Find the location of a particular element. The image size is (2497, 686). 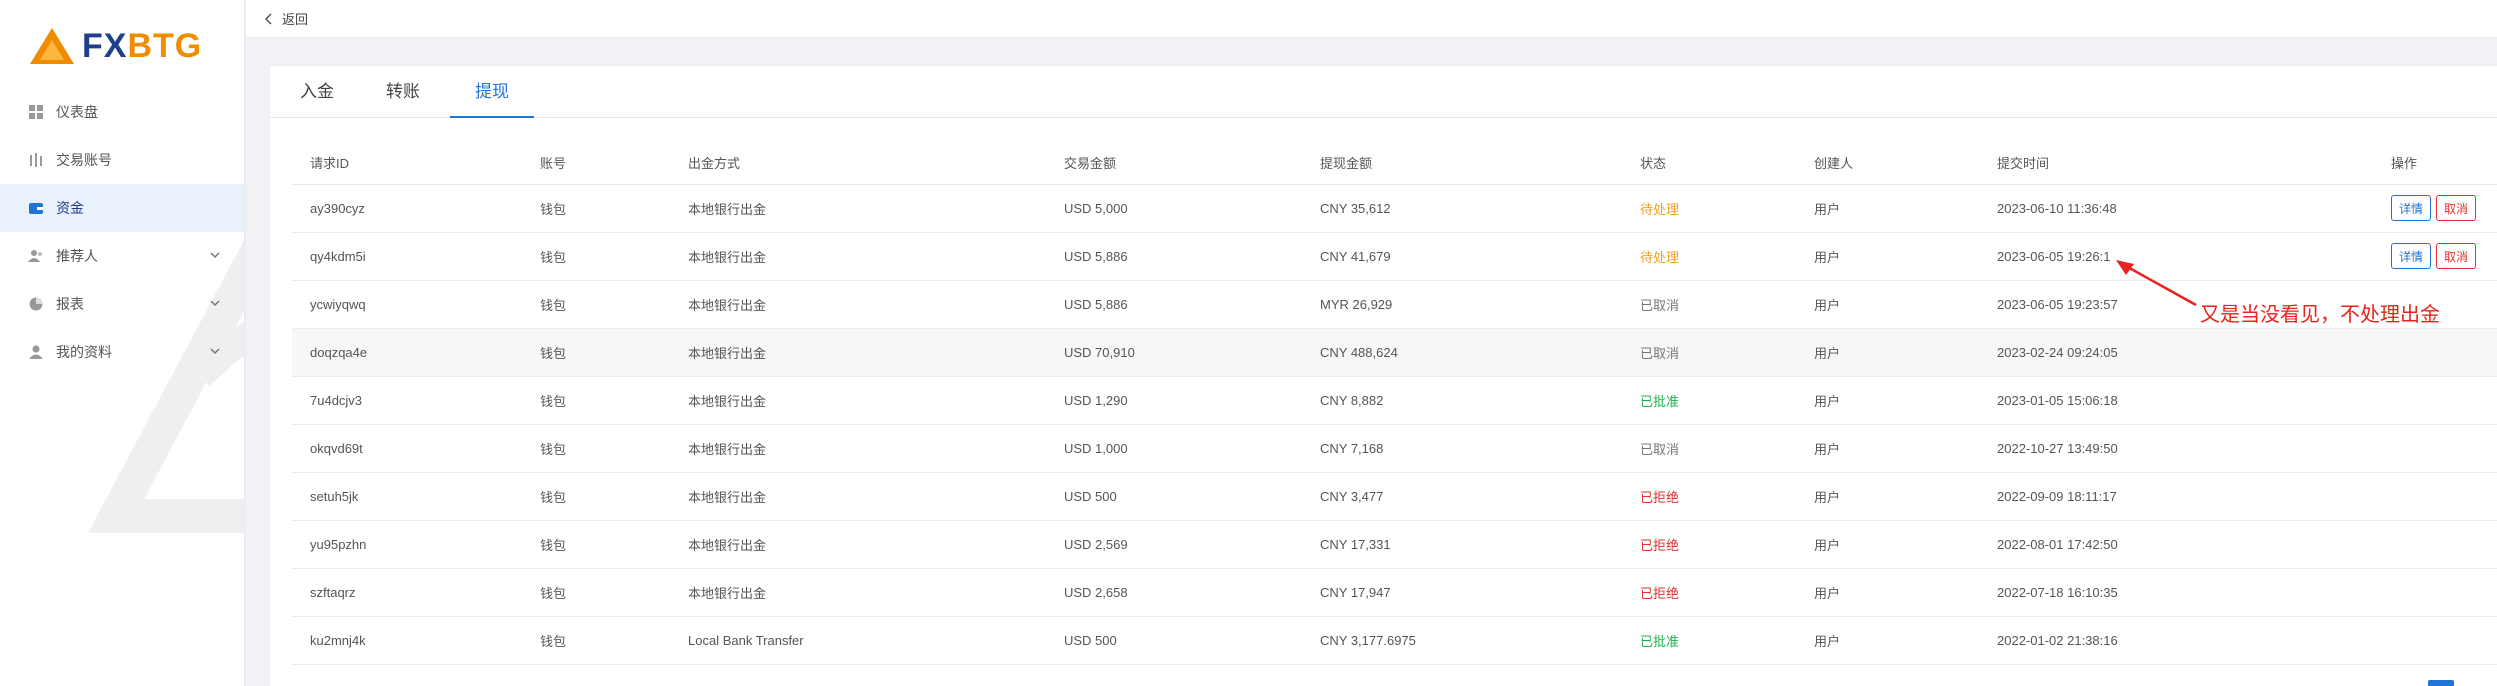

cell-request-id: okqvd69t is located at coordinates (407, 448).